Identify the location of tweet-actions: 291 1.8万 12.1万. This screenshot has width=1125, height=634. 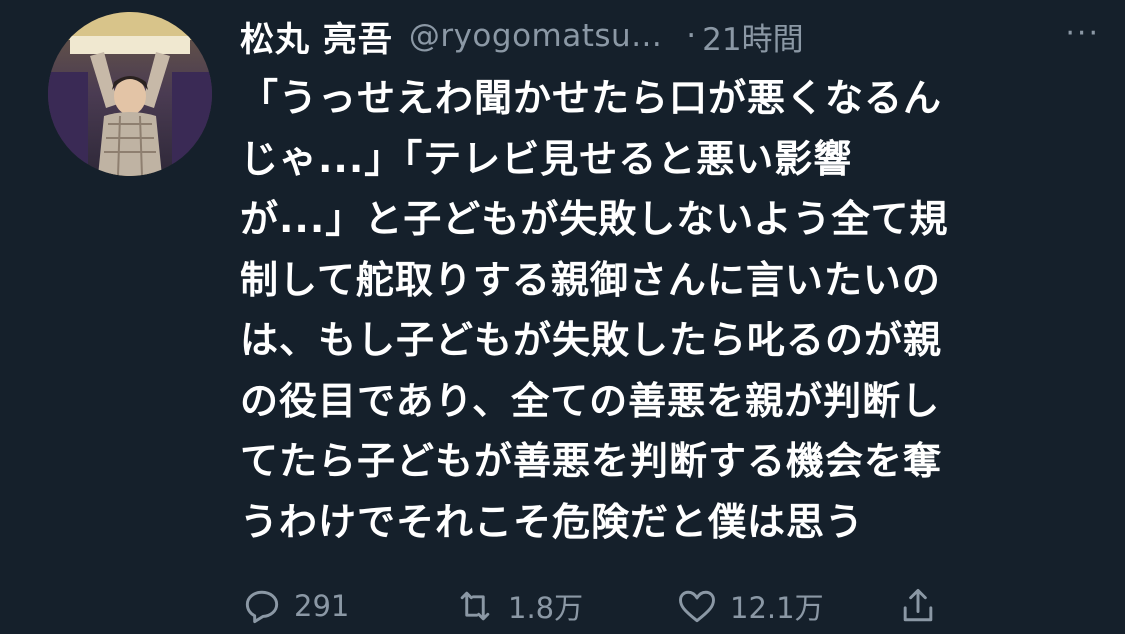
(650, 607).